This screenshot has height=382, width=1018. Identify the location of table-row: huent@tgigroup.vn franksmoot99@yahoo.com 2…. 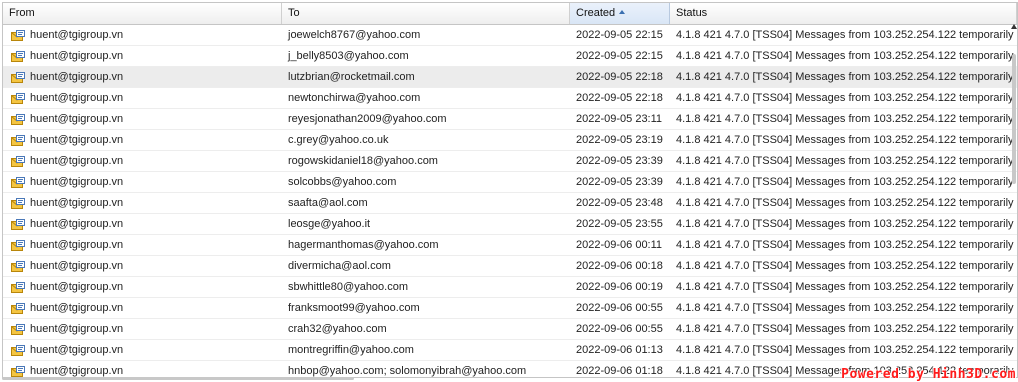
(510, 308).